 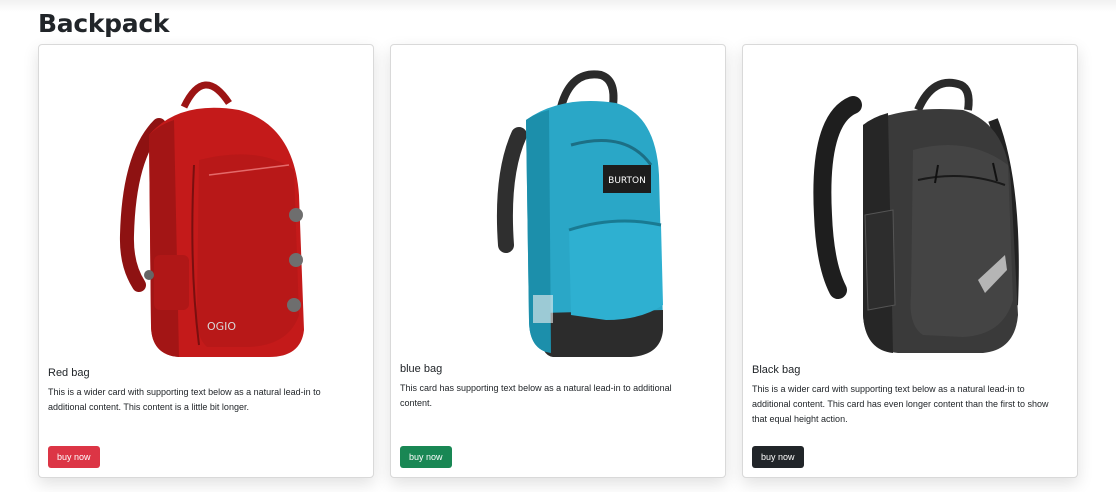 I want to click on ogio-logo-text: OGIO, so click(x=221, y=326).